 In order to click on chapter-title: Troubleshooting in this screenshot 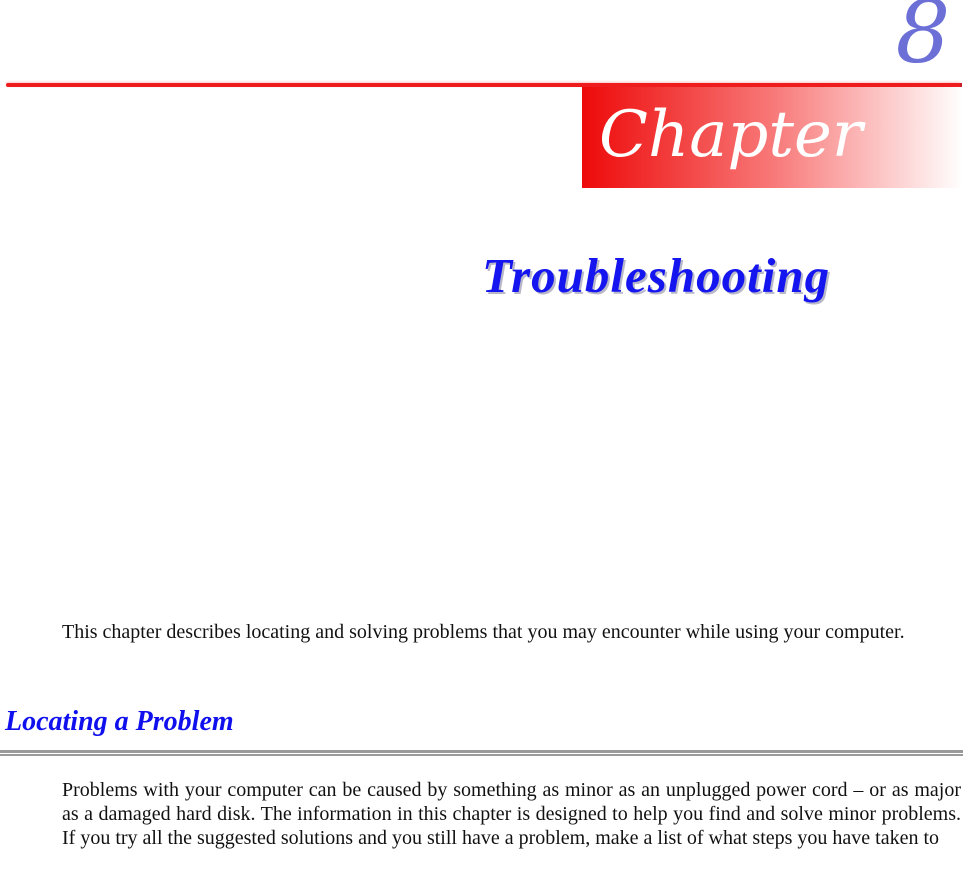, I will do `click(656, 275)`.